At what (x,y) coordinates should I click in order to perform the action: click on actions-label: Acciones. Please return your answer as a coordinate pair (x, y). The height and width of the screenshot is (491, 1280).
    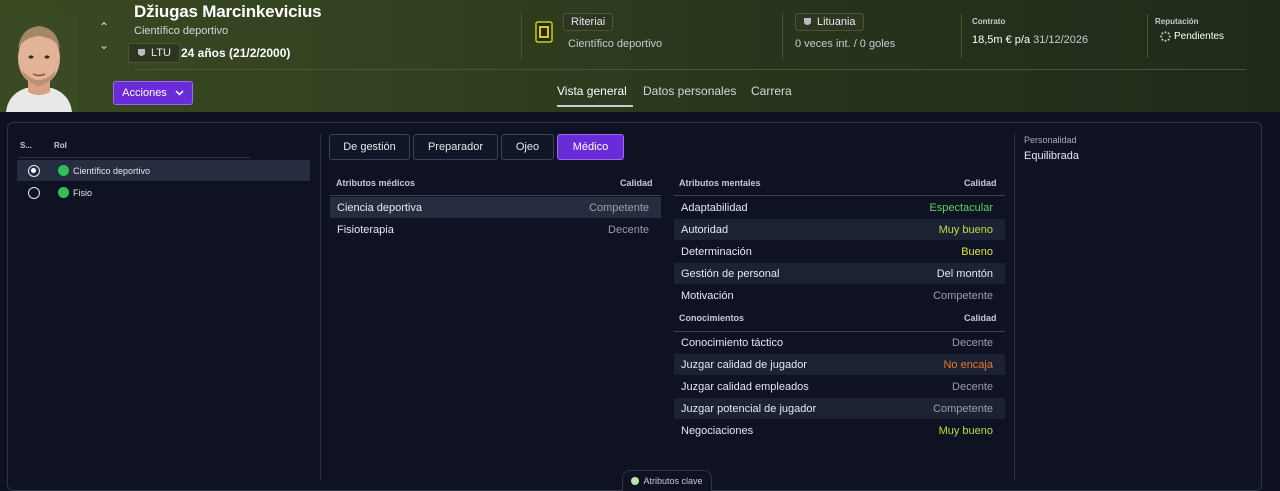
    Looking at the image, I should click on (144, 93).